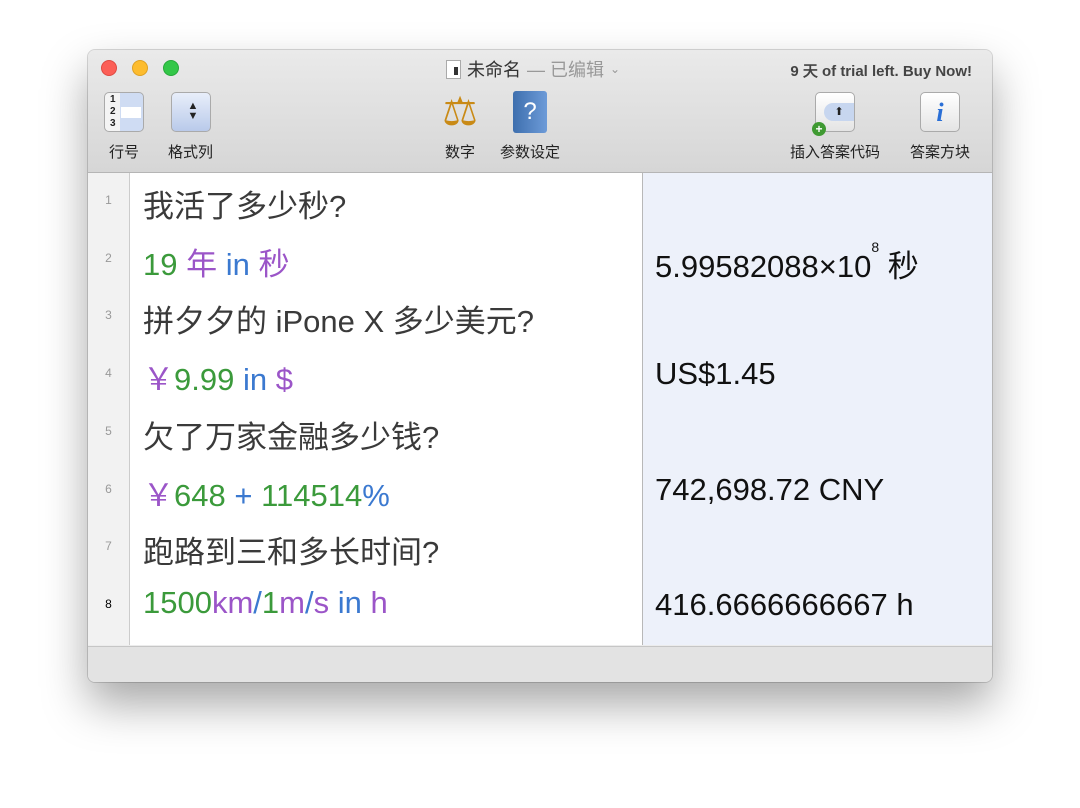  Describe the element at coordinates (108, 430) in the screenshot. I see `line-number: 5` at that location.